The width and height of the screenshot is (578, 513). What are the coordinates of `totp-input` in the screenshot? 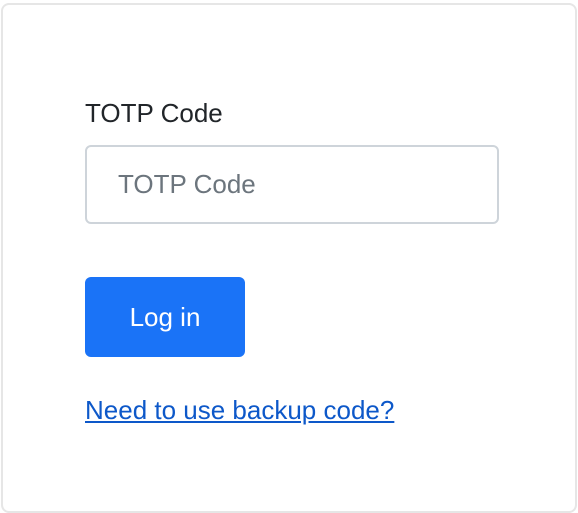 It's located at (292, 184).